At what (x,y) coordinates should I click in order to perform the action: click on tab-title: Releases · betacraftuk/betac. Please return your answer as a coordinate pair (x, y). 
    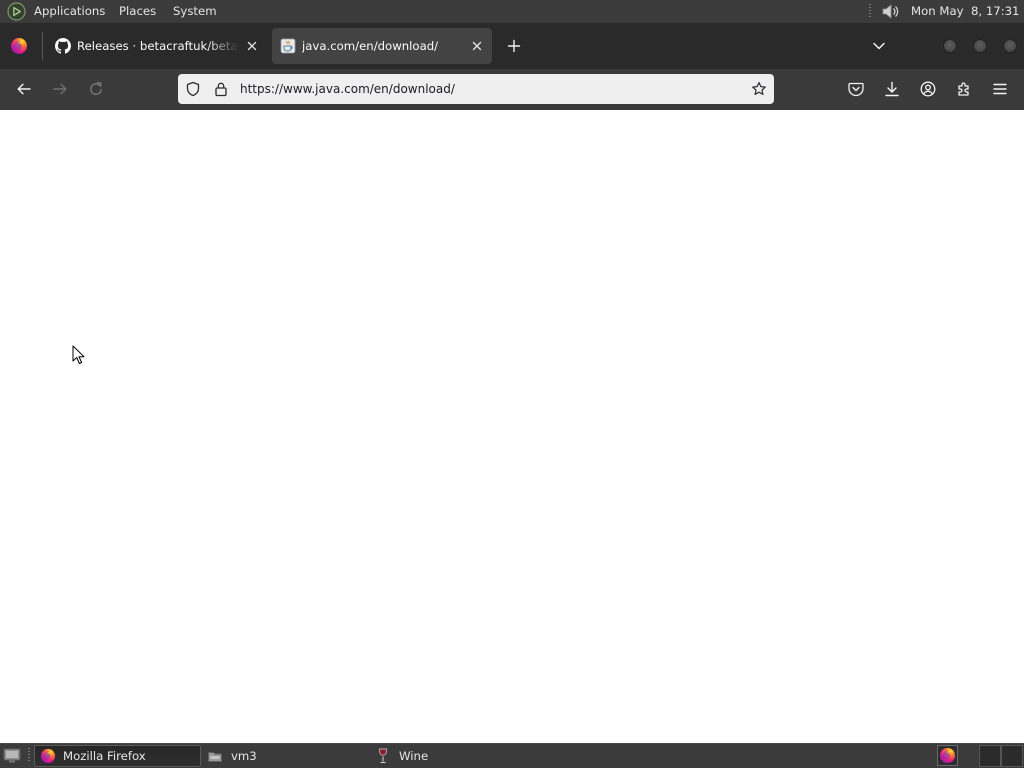
    Looking at the image, I should click on (158, 46).